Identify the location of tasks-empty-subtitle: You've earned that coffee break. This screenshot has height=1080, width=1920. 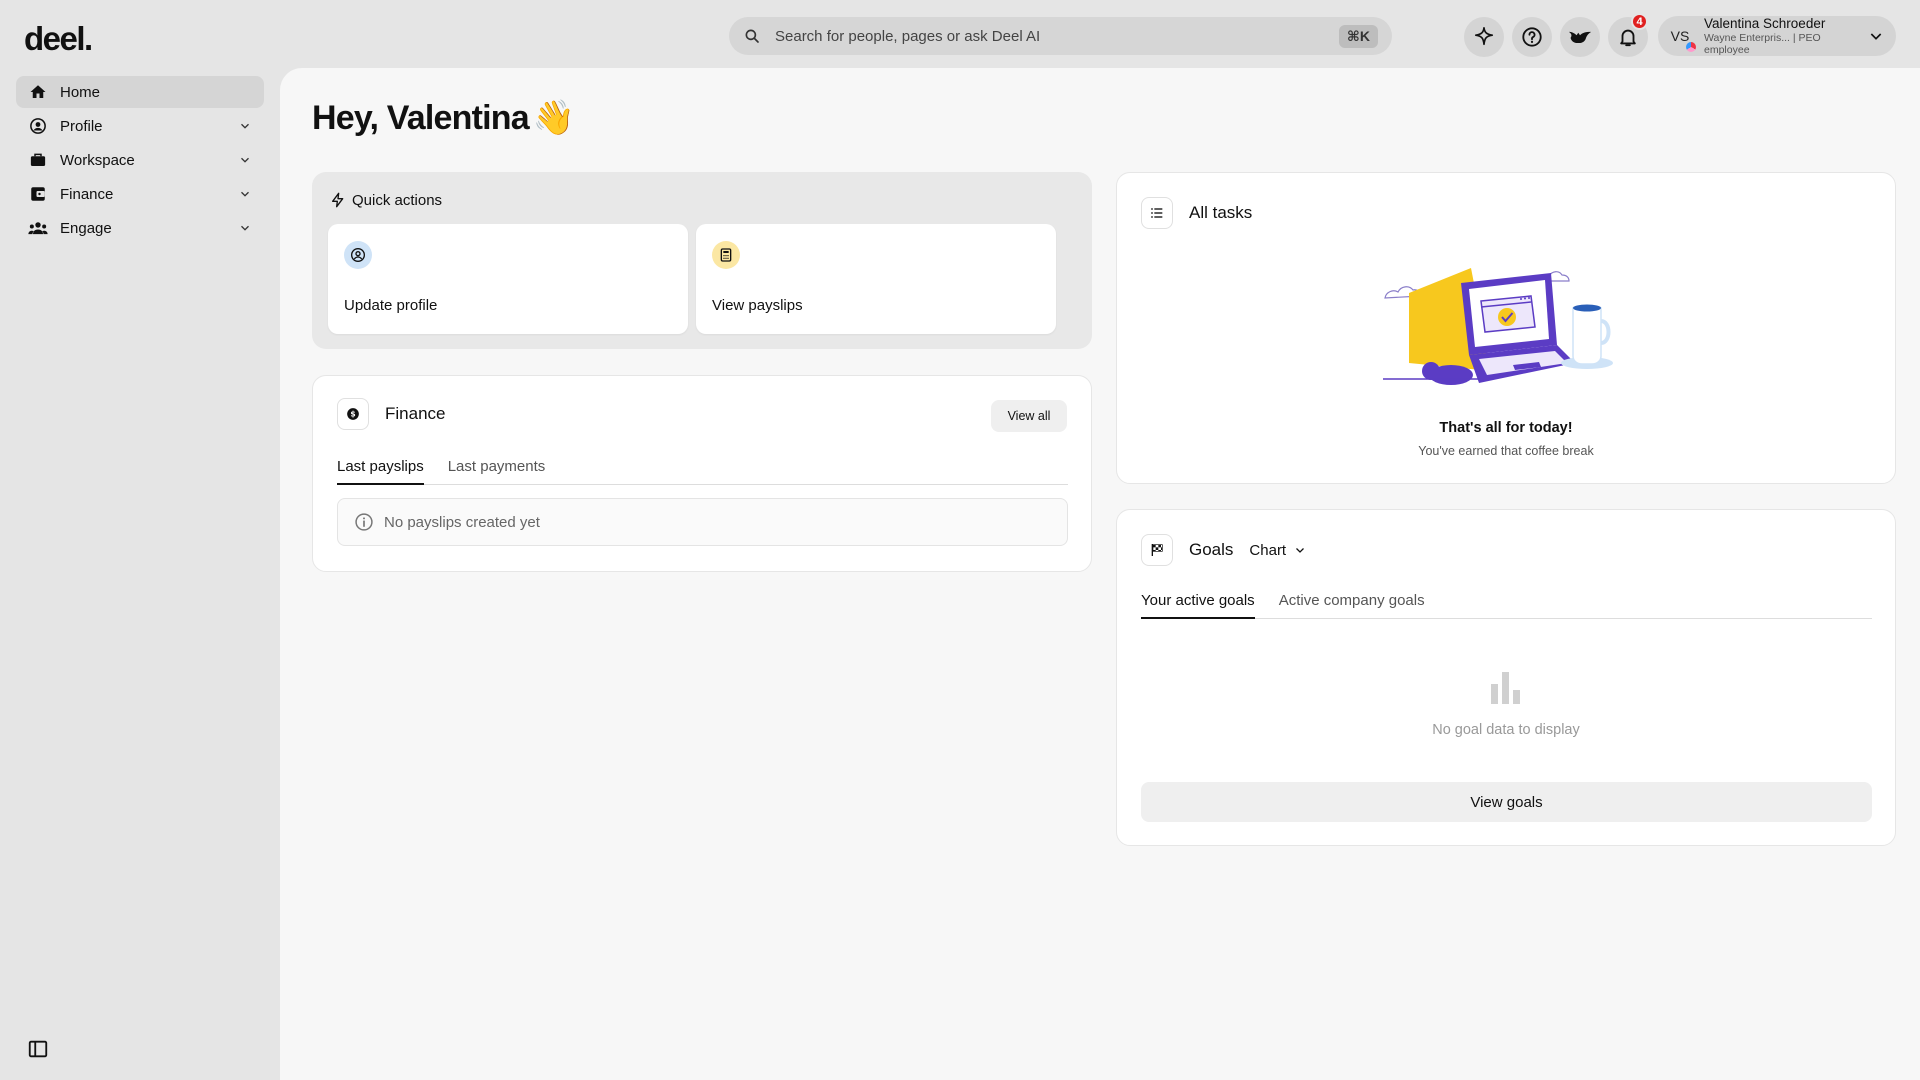
(1506, 451).